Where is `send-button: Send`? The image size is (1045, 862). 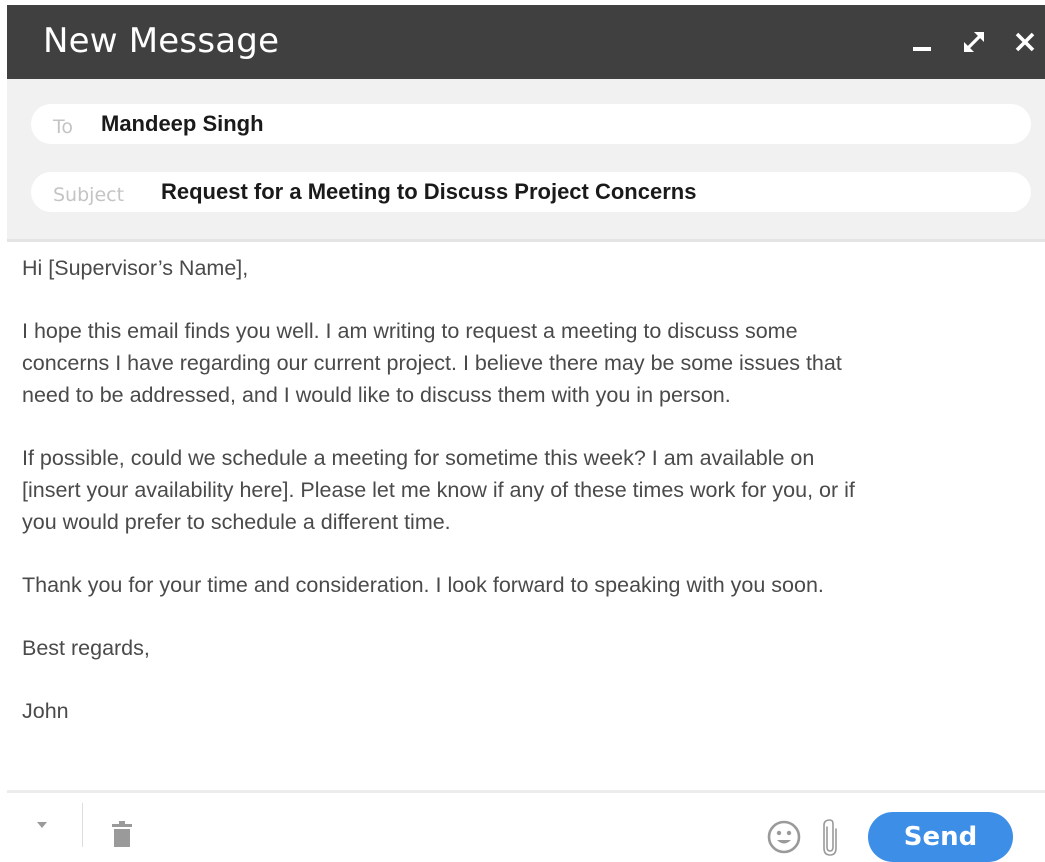
send-button: Send is located at coordinates (940, 837).